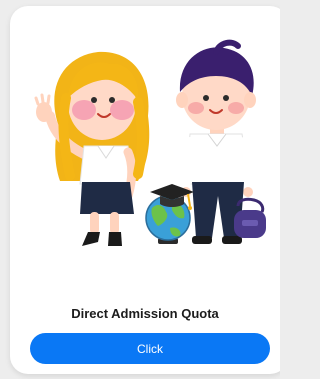  What do you see at coordinates (250, 217) in the screenshot?
I see `school-bag-icon` at bounding box center [250, 217].